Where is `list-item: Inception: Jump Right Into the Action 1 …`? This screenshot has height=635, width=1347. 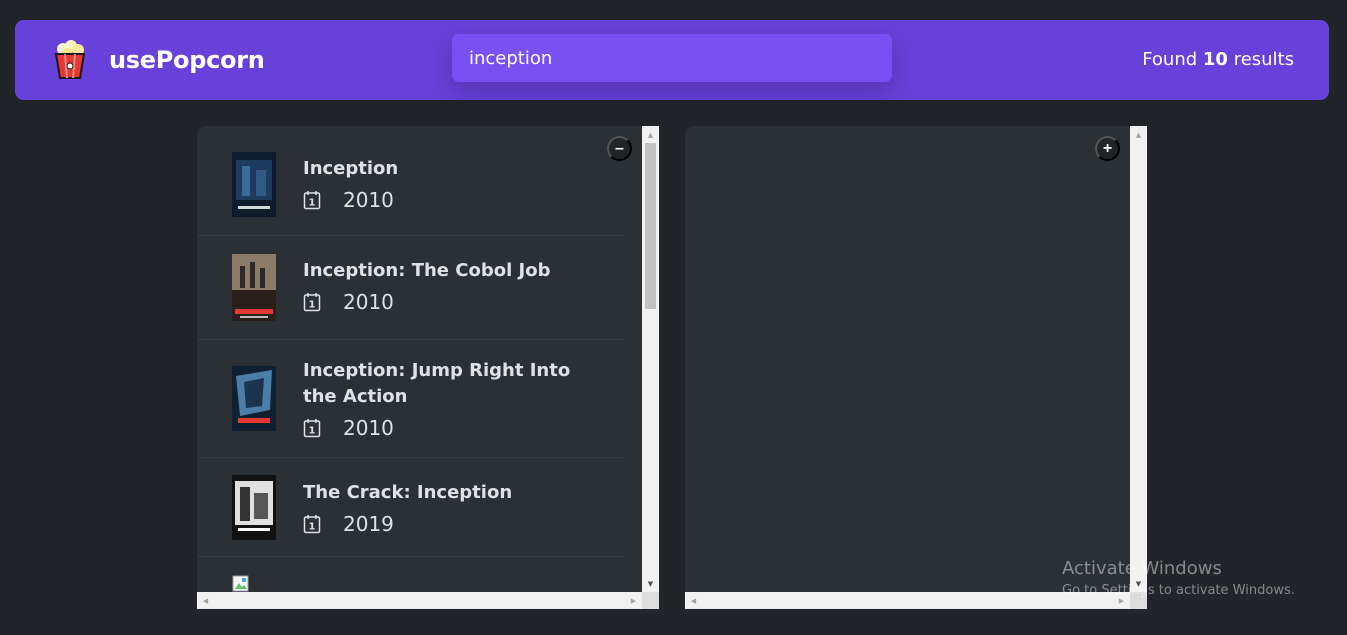
list-item: Inception: Jump Right Into the Action 1 … is located at coordinates (411, 399).